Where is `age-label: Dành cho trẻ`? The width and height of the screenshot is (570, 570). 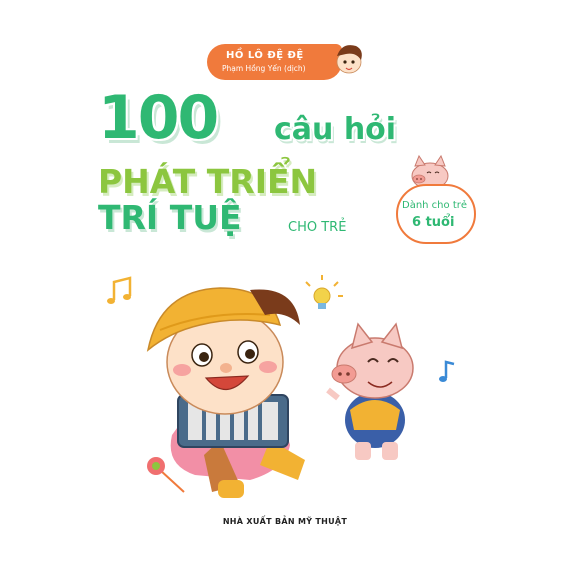
age-label: Dành cho trẻ is located at coordinates (434, 205).